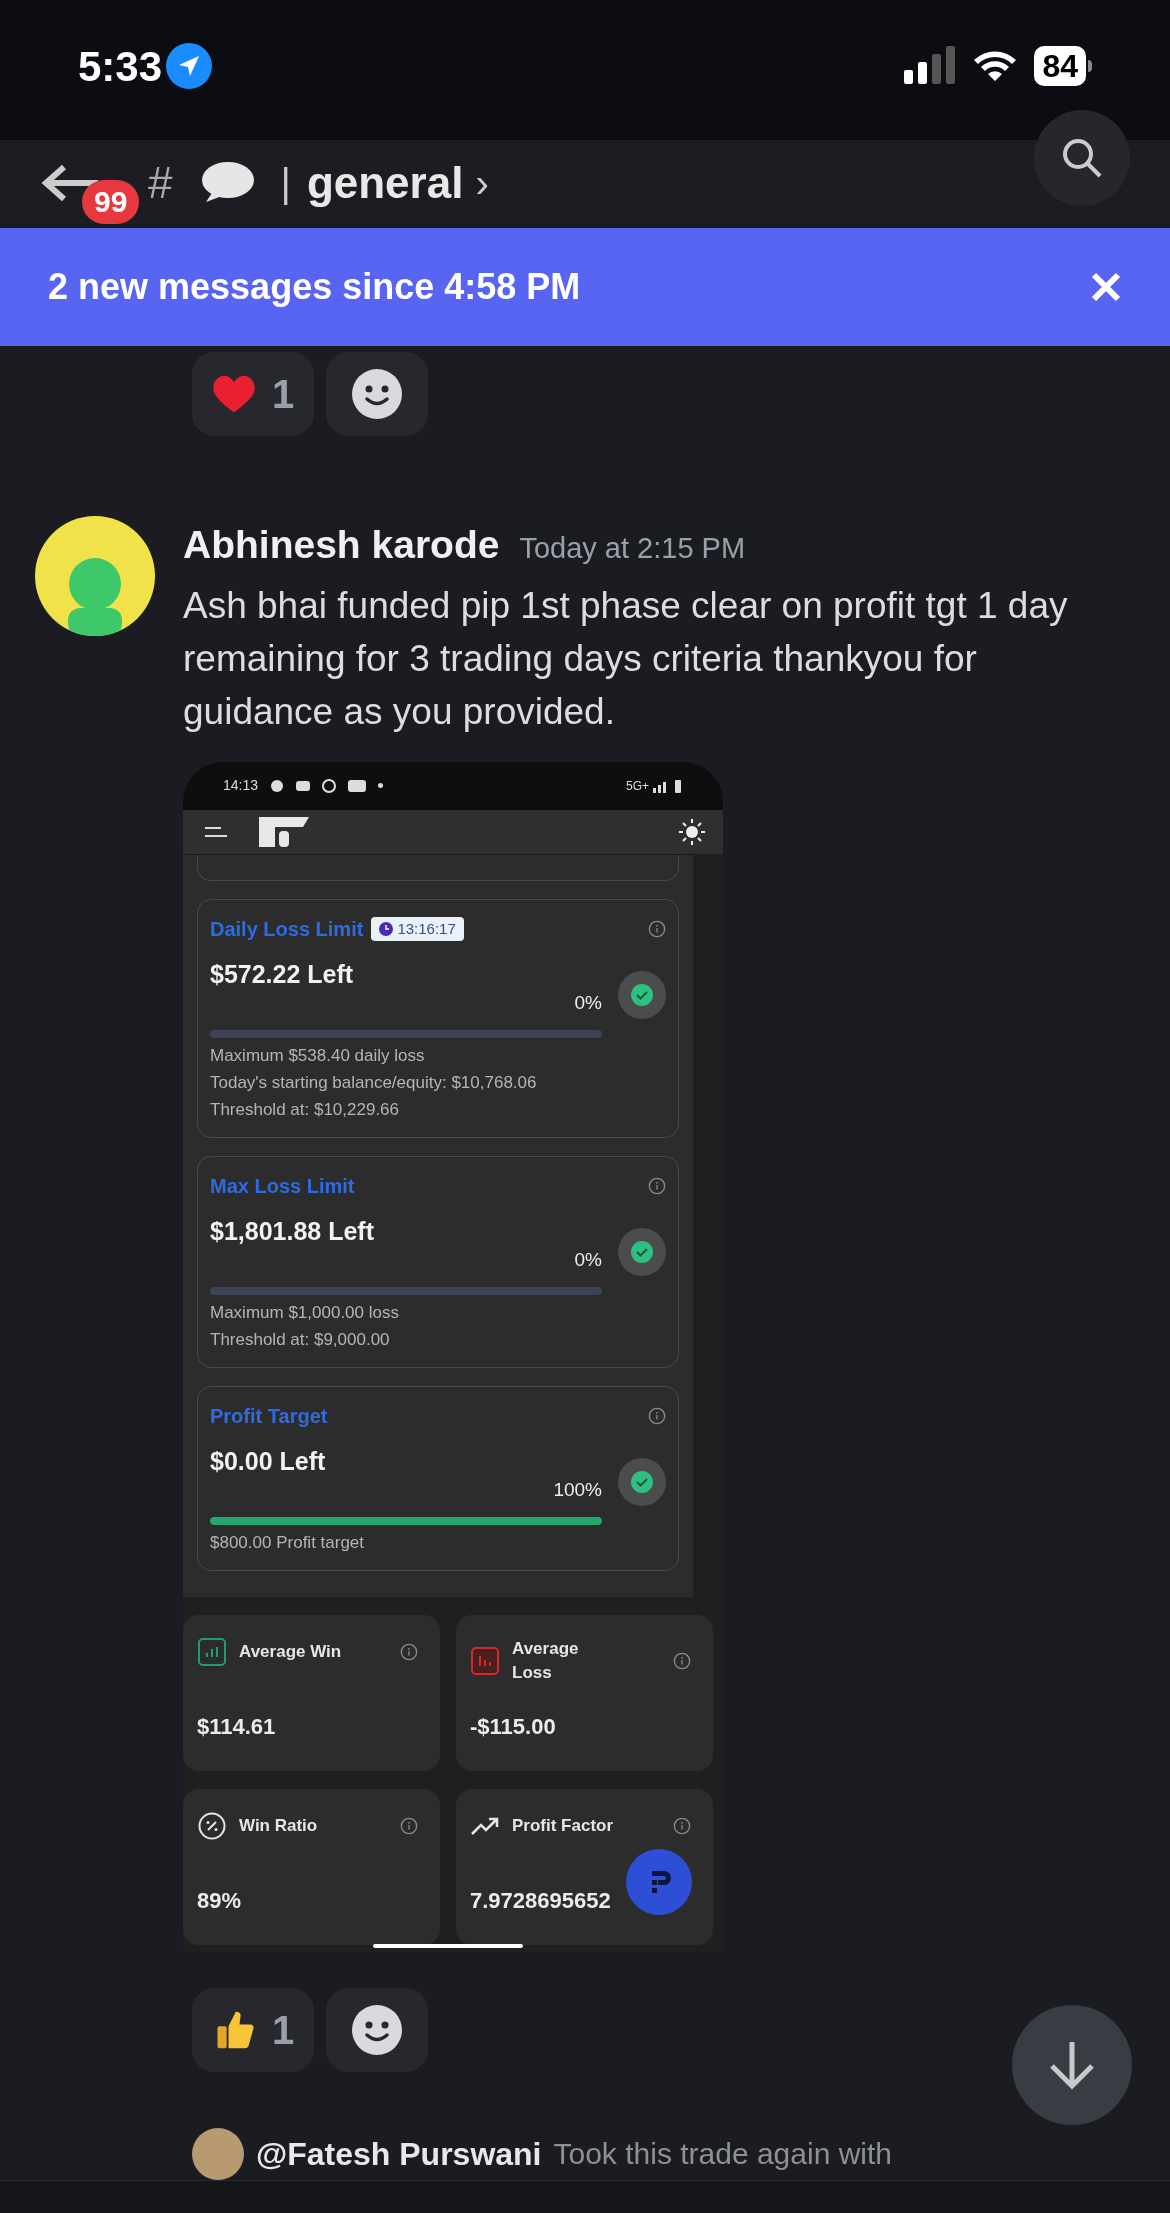  What do you see at coordinates (386, 928) in the screenshot?
I see `clock-icon` at bounding box center [386, 928].